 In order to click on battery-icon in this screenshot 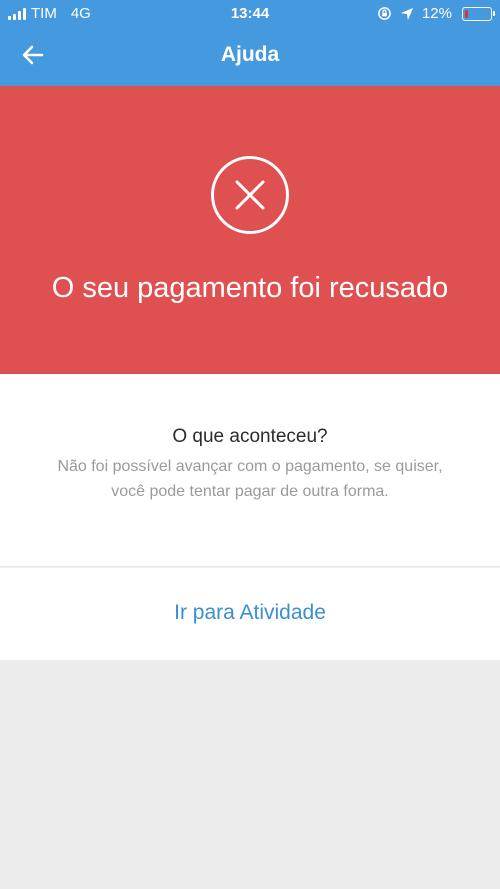, I will do `click(478, 13)`.